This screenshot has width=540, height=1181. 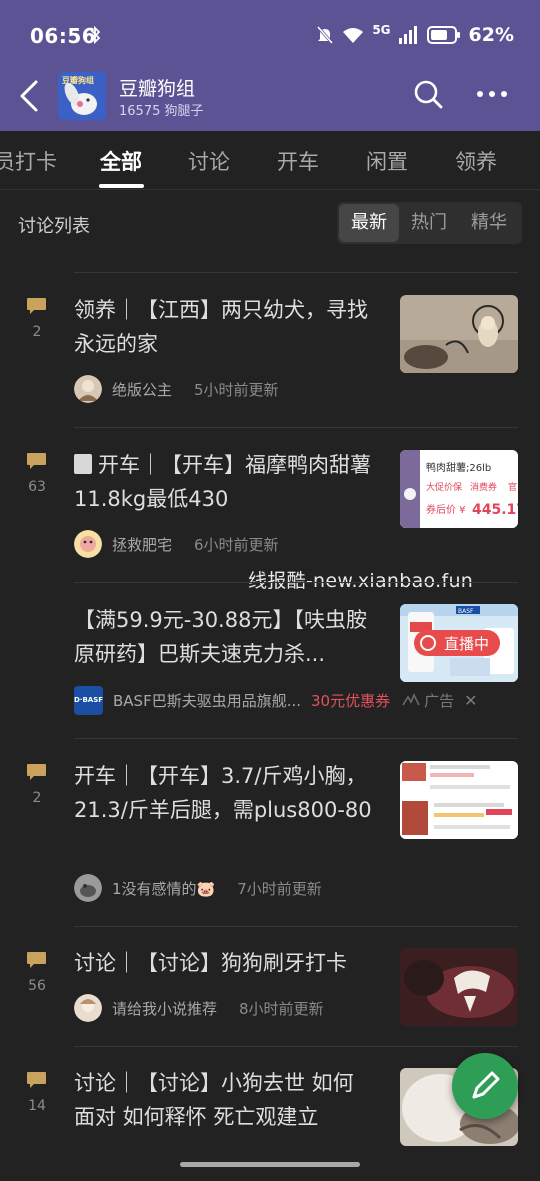 I want to click on dog-teeth-photo, so click(x=459, y=987).